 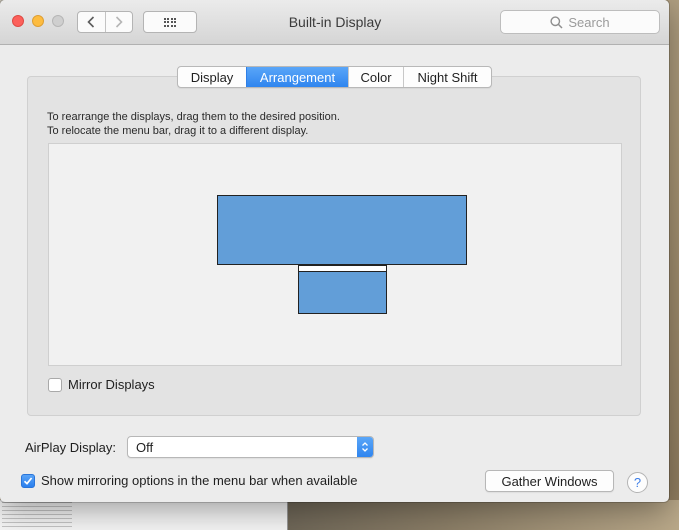 What do you see at coordinates (144, 515) in the screenshot?
I see `background-document` at bounding box center [144, 515].